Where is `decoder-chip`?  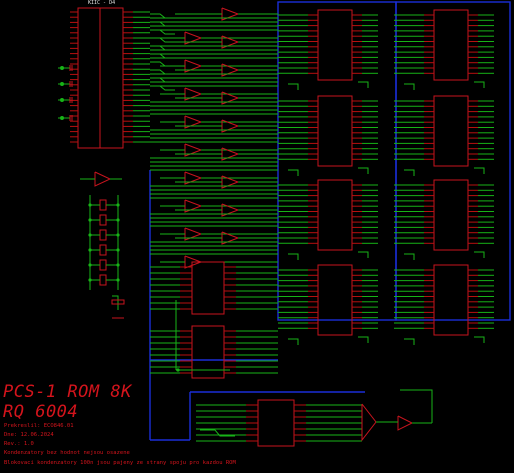 decoder-chip is located at coordinates (208, 288).